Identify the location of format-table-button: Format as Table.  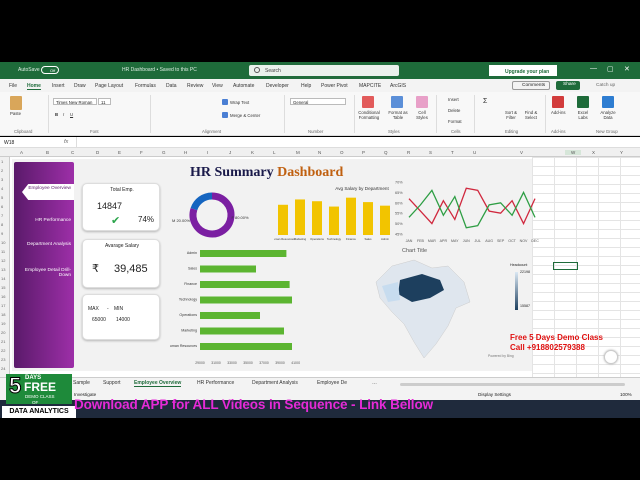
(398, 115).